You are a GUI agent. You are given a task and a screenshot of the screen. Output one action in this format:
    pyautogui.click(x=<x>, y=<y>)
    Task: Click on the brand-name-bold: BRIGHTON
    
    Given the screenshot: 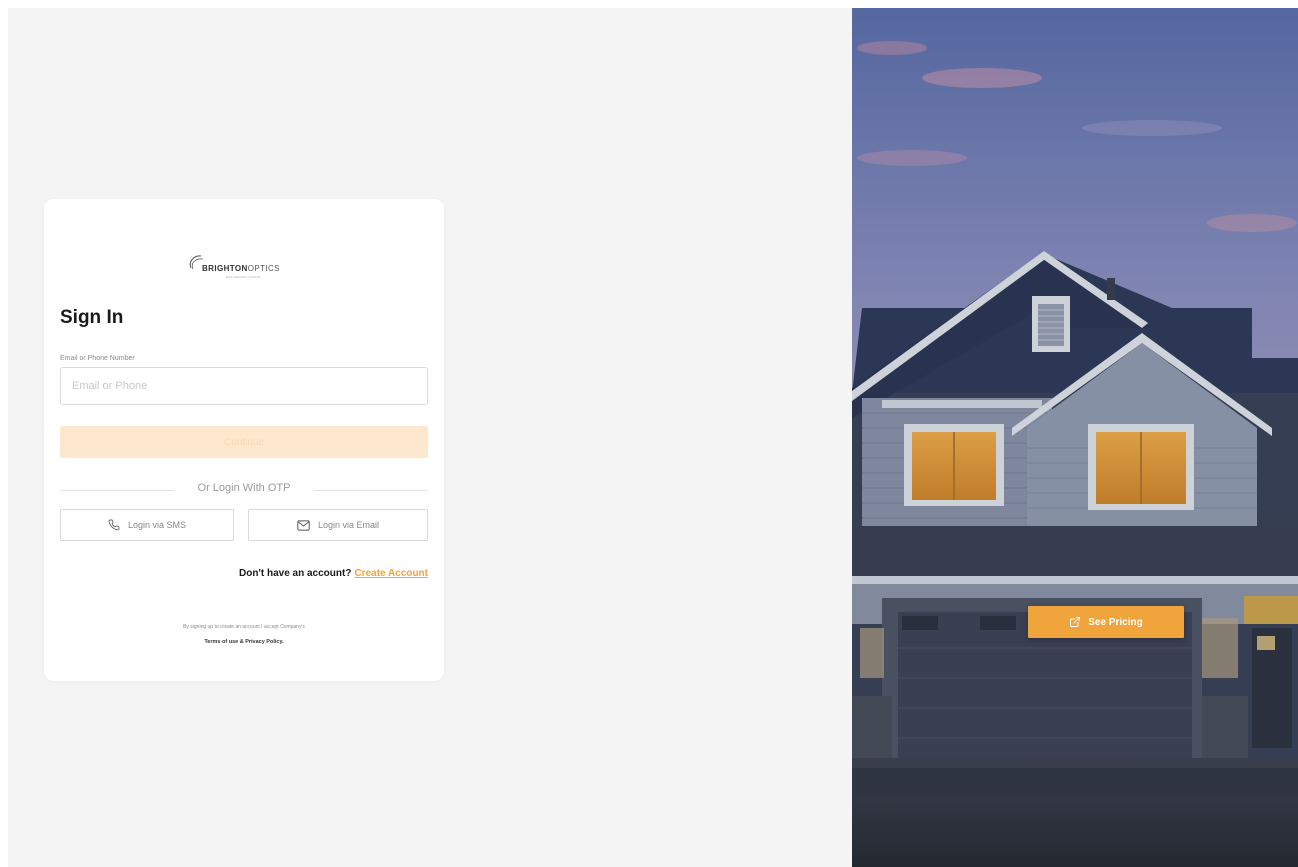 What is the action you would take?
    pyautogui.click(x=225, y=268)
    